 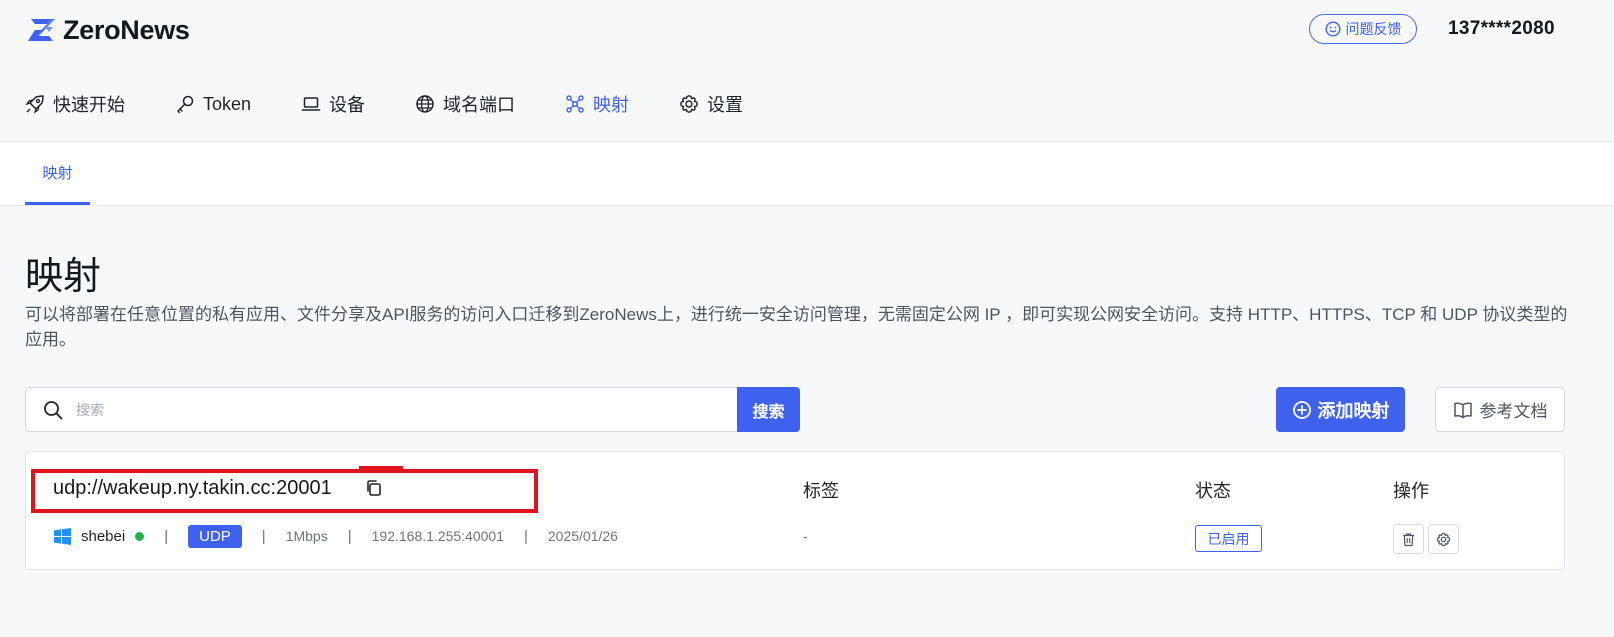 I want to click on search-bar: 搜索, so click(x=412, y=409).